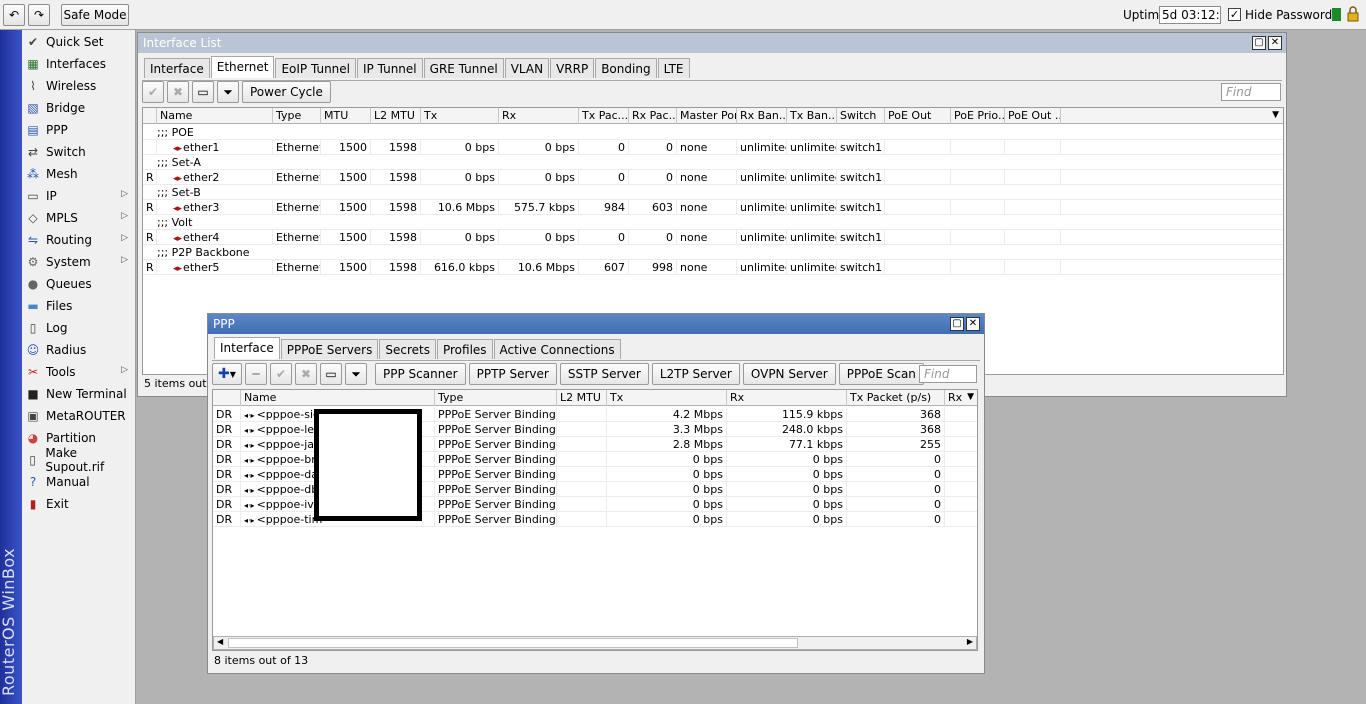 Image resolution: width=1366 pixels, height=704 pixels. Describe the element at coordinates (220, 641) in the screenshot. I see `scroll-left-icon: ◀` at that location.